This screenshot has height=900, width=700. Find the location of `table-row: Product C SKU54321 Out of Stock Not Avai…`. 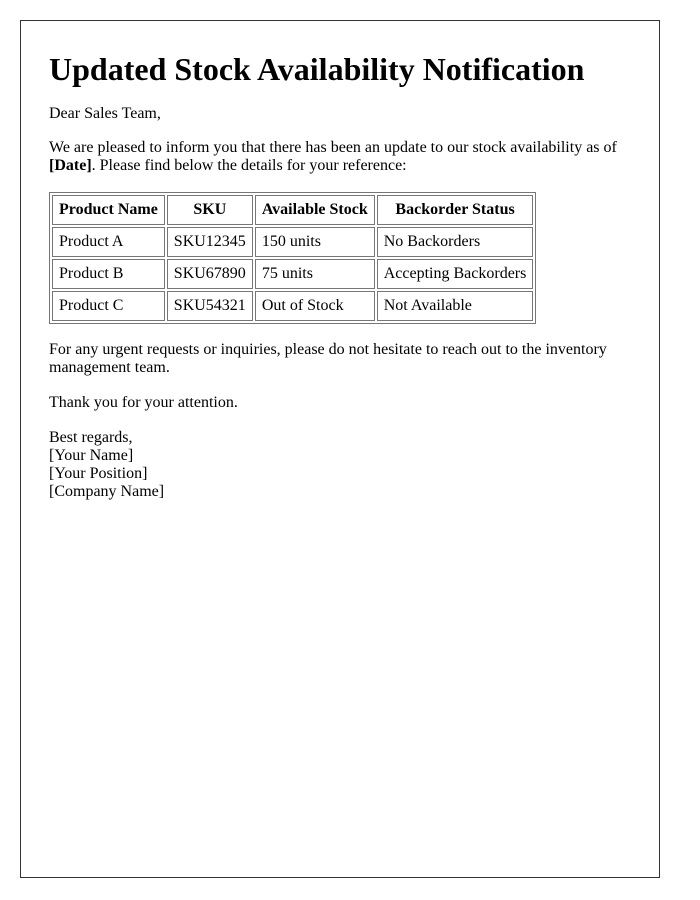

table-row: Product C SKU54321 Out of Stock Not Avai… is located at coordinates (293, 306).